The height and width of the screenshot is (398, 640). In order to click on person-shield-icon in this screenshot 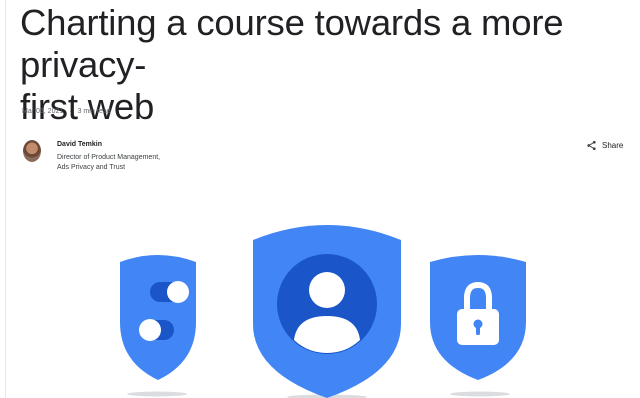, I will do `click(327, 311)`.